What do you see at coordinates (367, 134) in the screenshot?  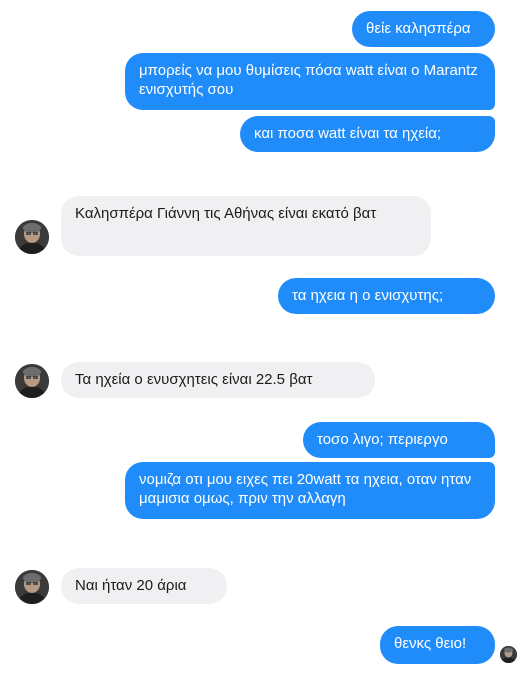 I see `outgoing-message: και ποσα watt είναι τα ηχεία;` at bounding box center [367, 134].